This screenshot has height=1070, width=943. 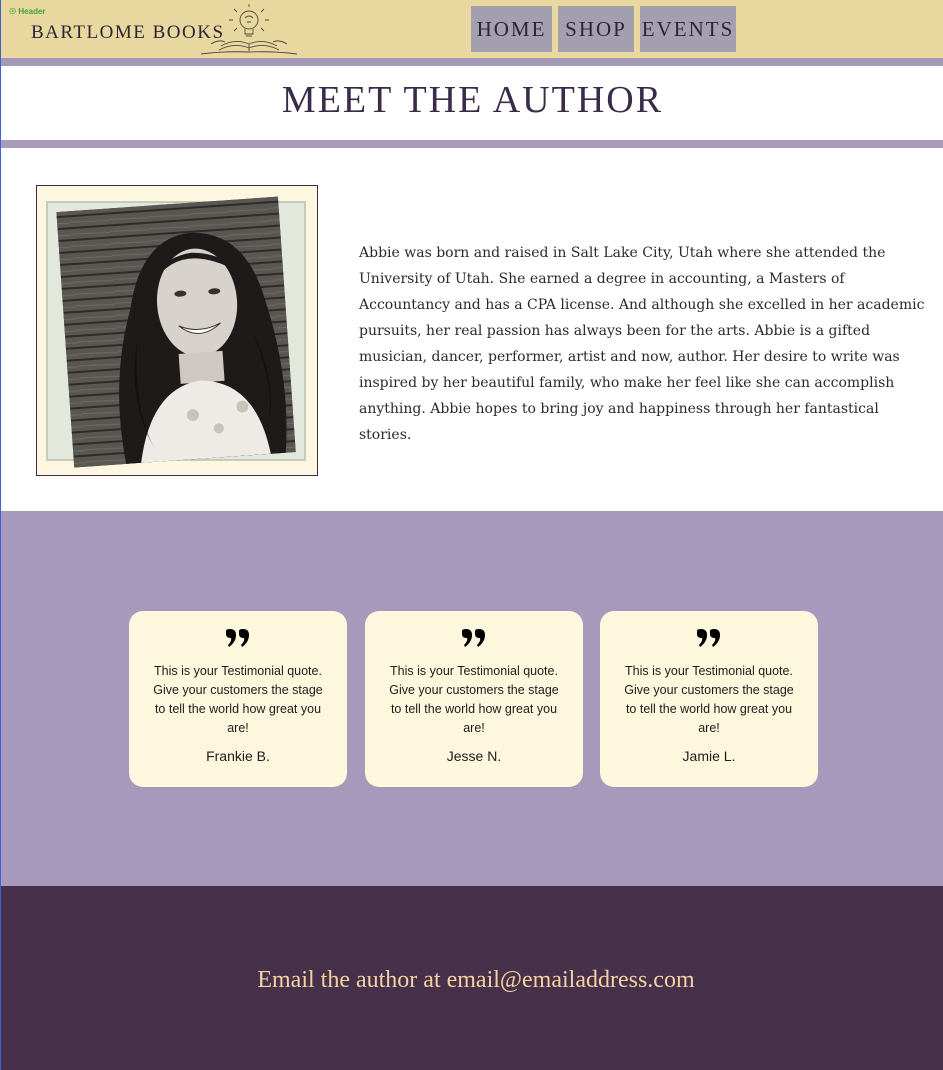 I want to click on site-header: ☉ Header BARTLOME BOOKS HOME SHOP EVENTS, so click(x=472, y=29).